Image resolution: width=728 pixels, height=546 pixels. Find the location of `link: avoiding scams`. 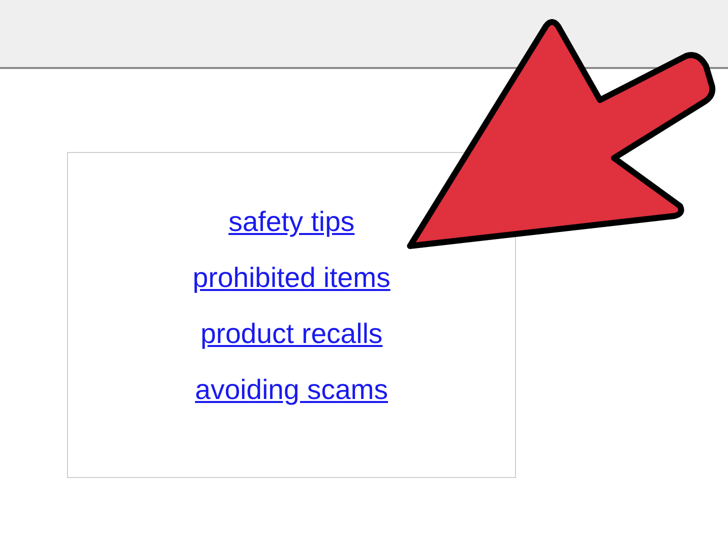

link: avoiding scams is located at coordinates (291, 390).